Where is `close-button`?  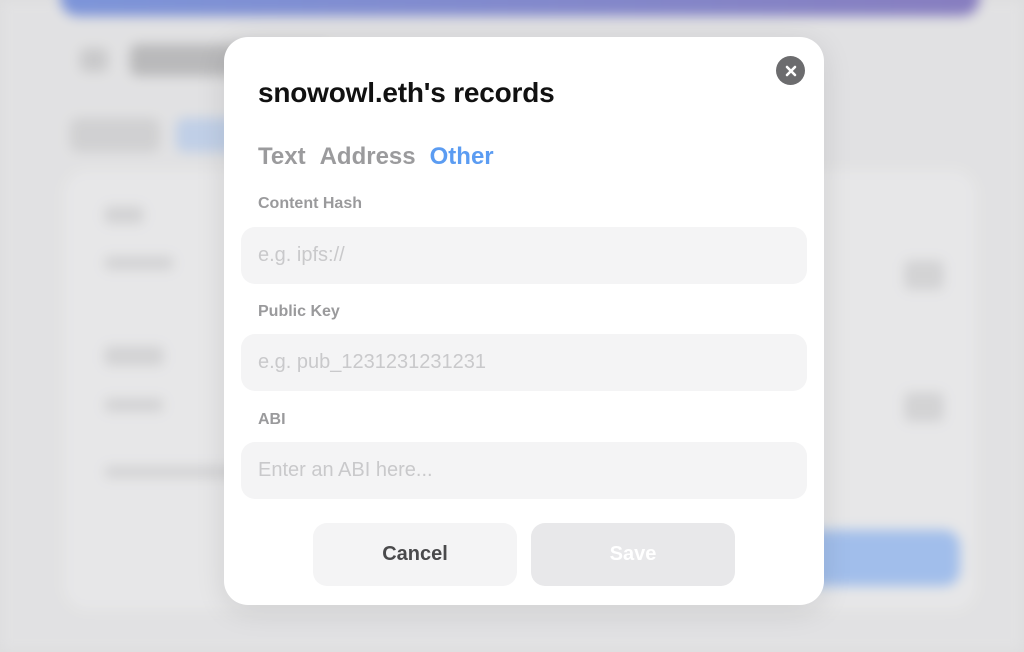
close-button is located at coordinates (790, 70).